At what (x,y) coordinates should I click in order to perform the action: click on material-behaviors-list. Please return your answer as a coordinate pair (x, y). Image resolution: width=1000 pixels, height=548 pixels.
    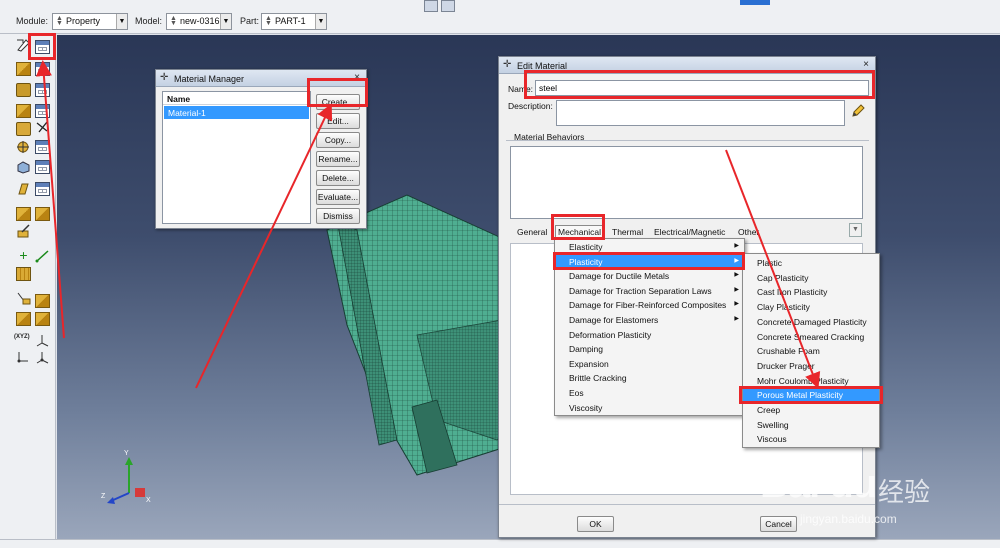
    Looking at the image, I should click on (686, 182).